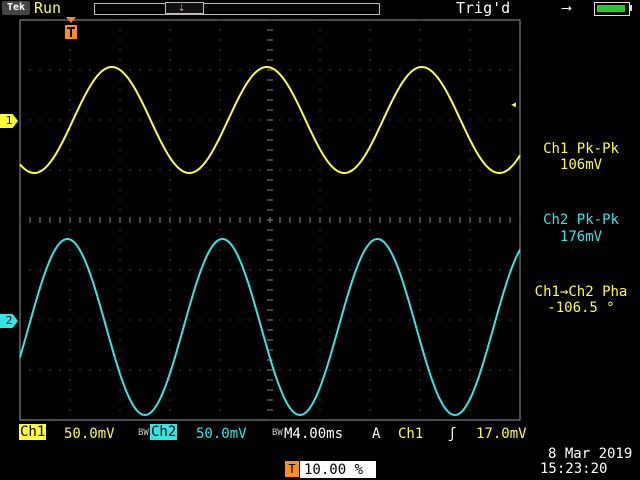 The image size is (640, 480). Describe the element at coordinates (164, 432) in the screenshot. I see `ch2-badge: Ch2` at that location.